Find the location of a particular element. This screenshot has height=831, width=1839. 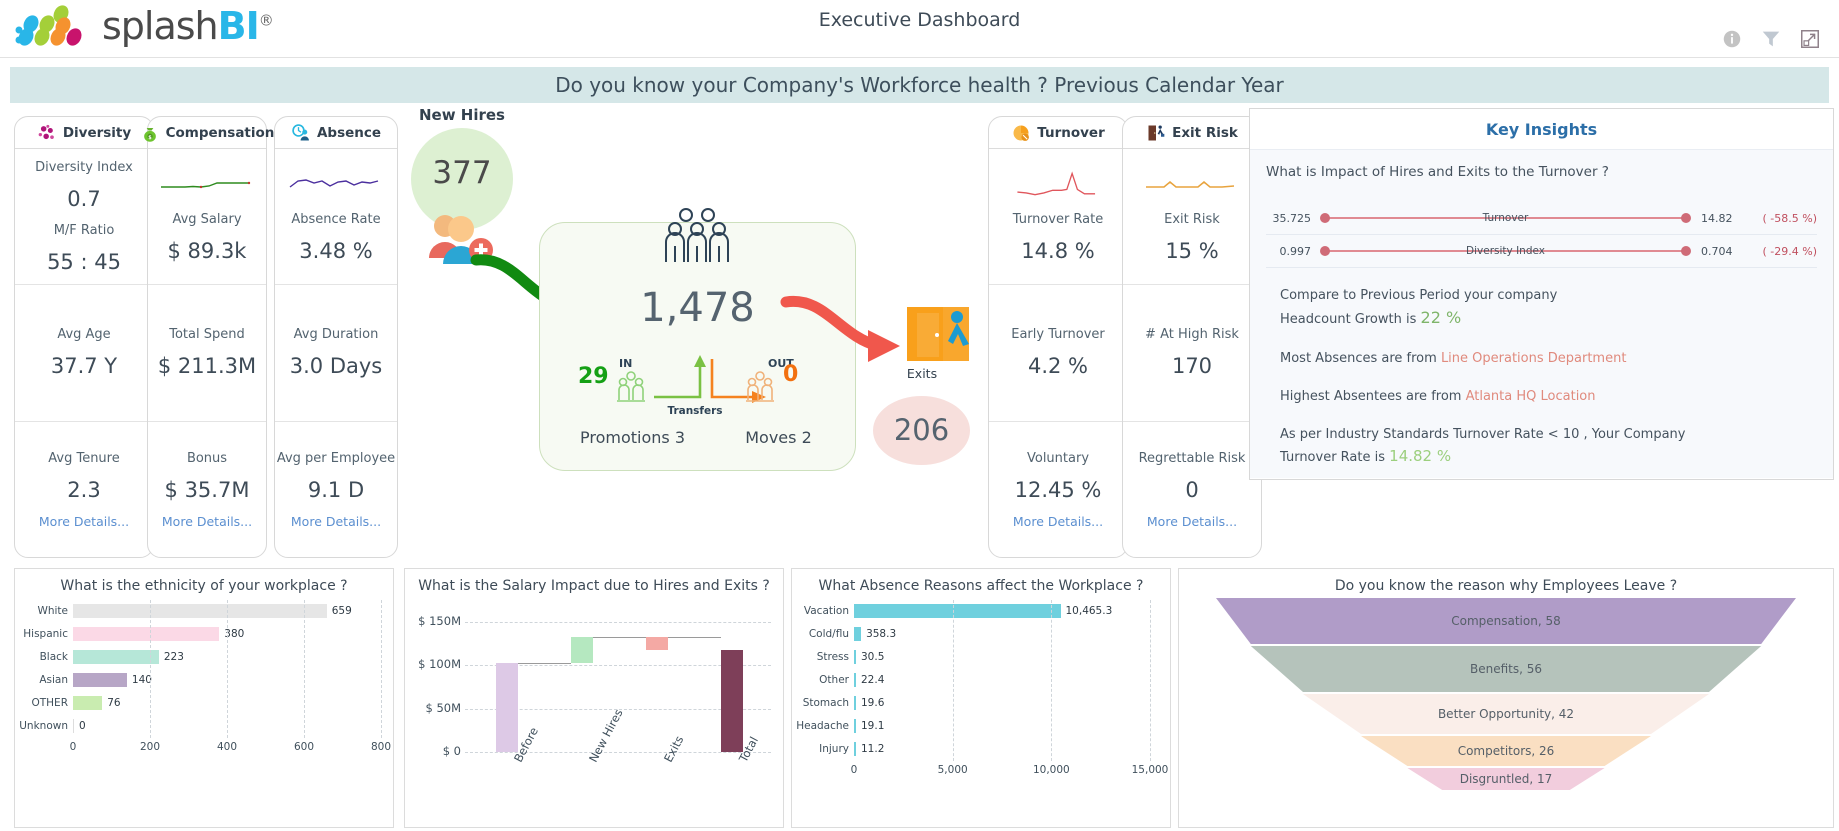

table-row: OTHER 76 is located at coordinates (204, 703).